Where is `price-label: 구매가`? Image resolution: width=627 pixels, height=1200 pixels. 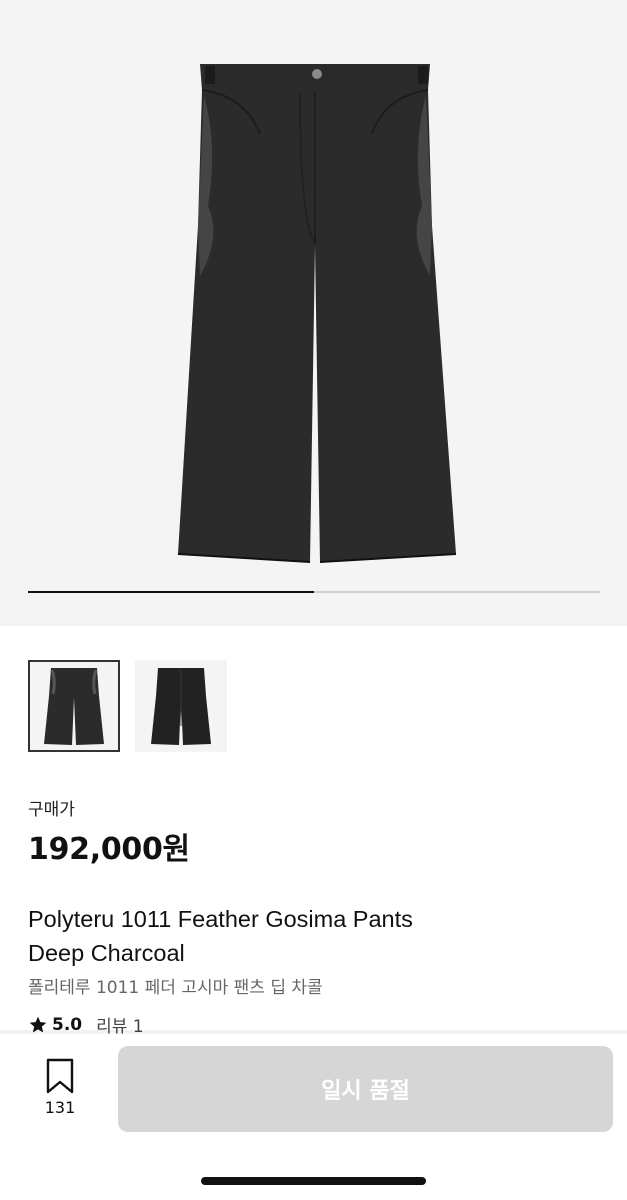
price-label: 구매가 is located at coordinates (51, 810).